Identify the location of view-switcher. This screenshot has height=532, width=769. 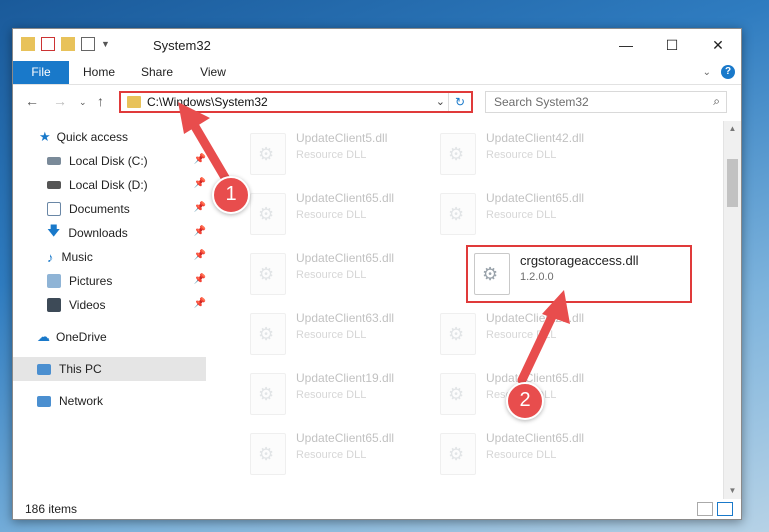
(715, 509).